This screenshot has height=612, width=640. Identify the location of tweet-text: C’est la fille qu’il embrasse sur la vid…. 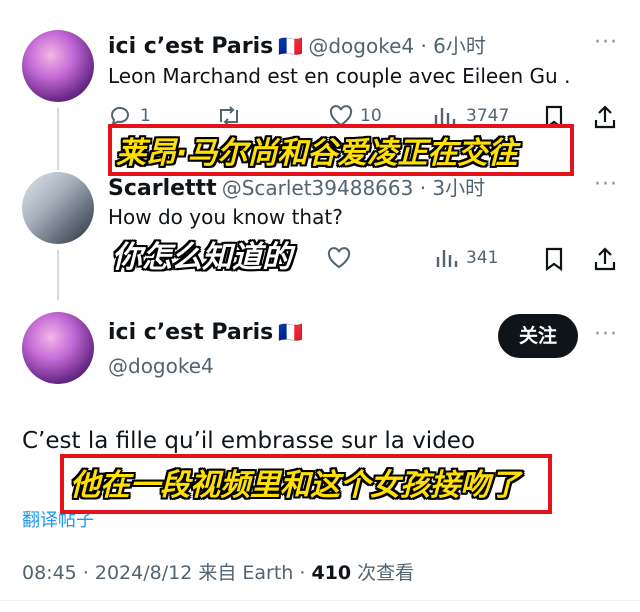
(249, 441).